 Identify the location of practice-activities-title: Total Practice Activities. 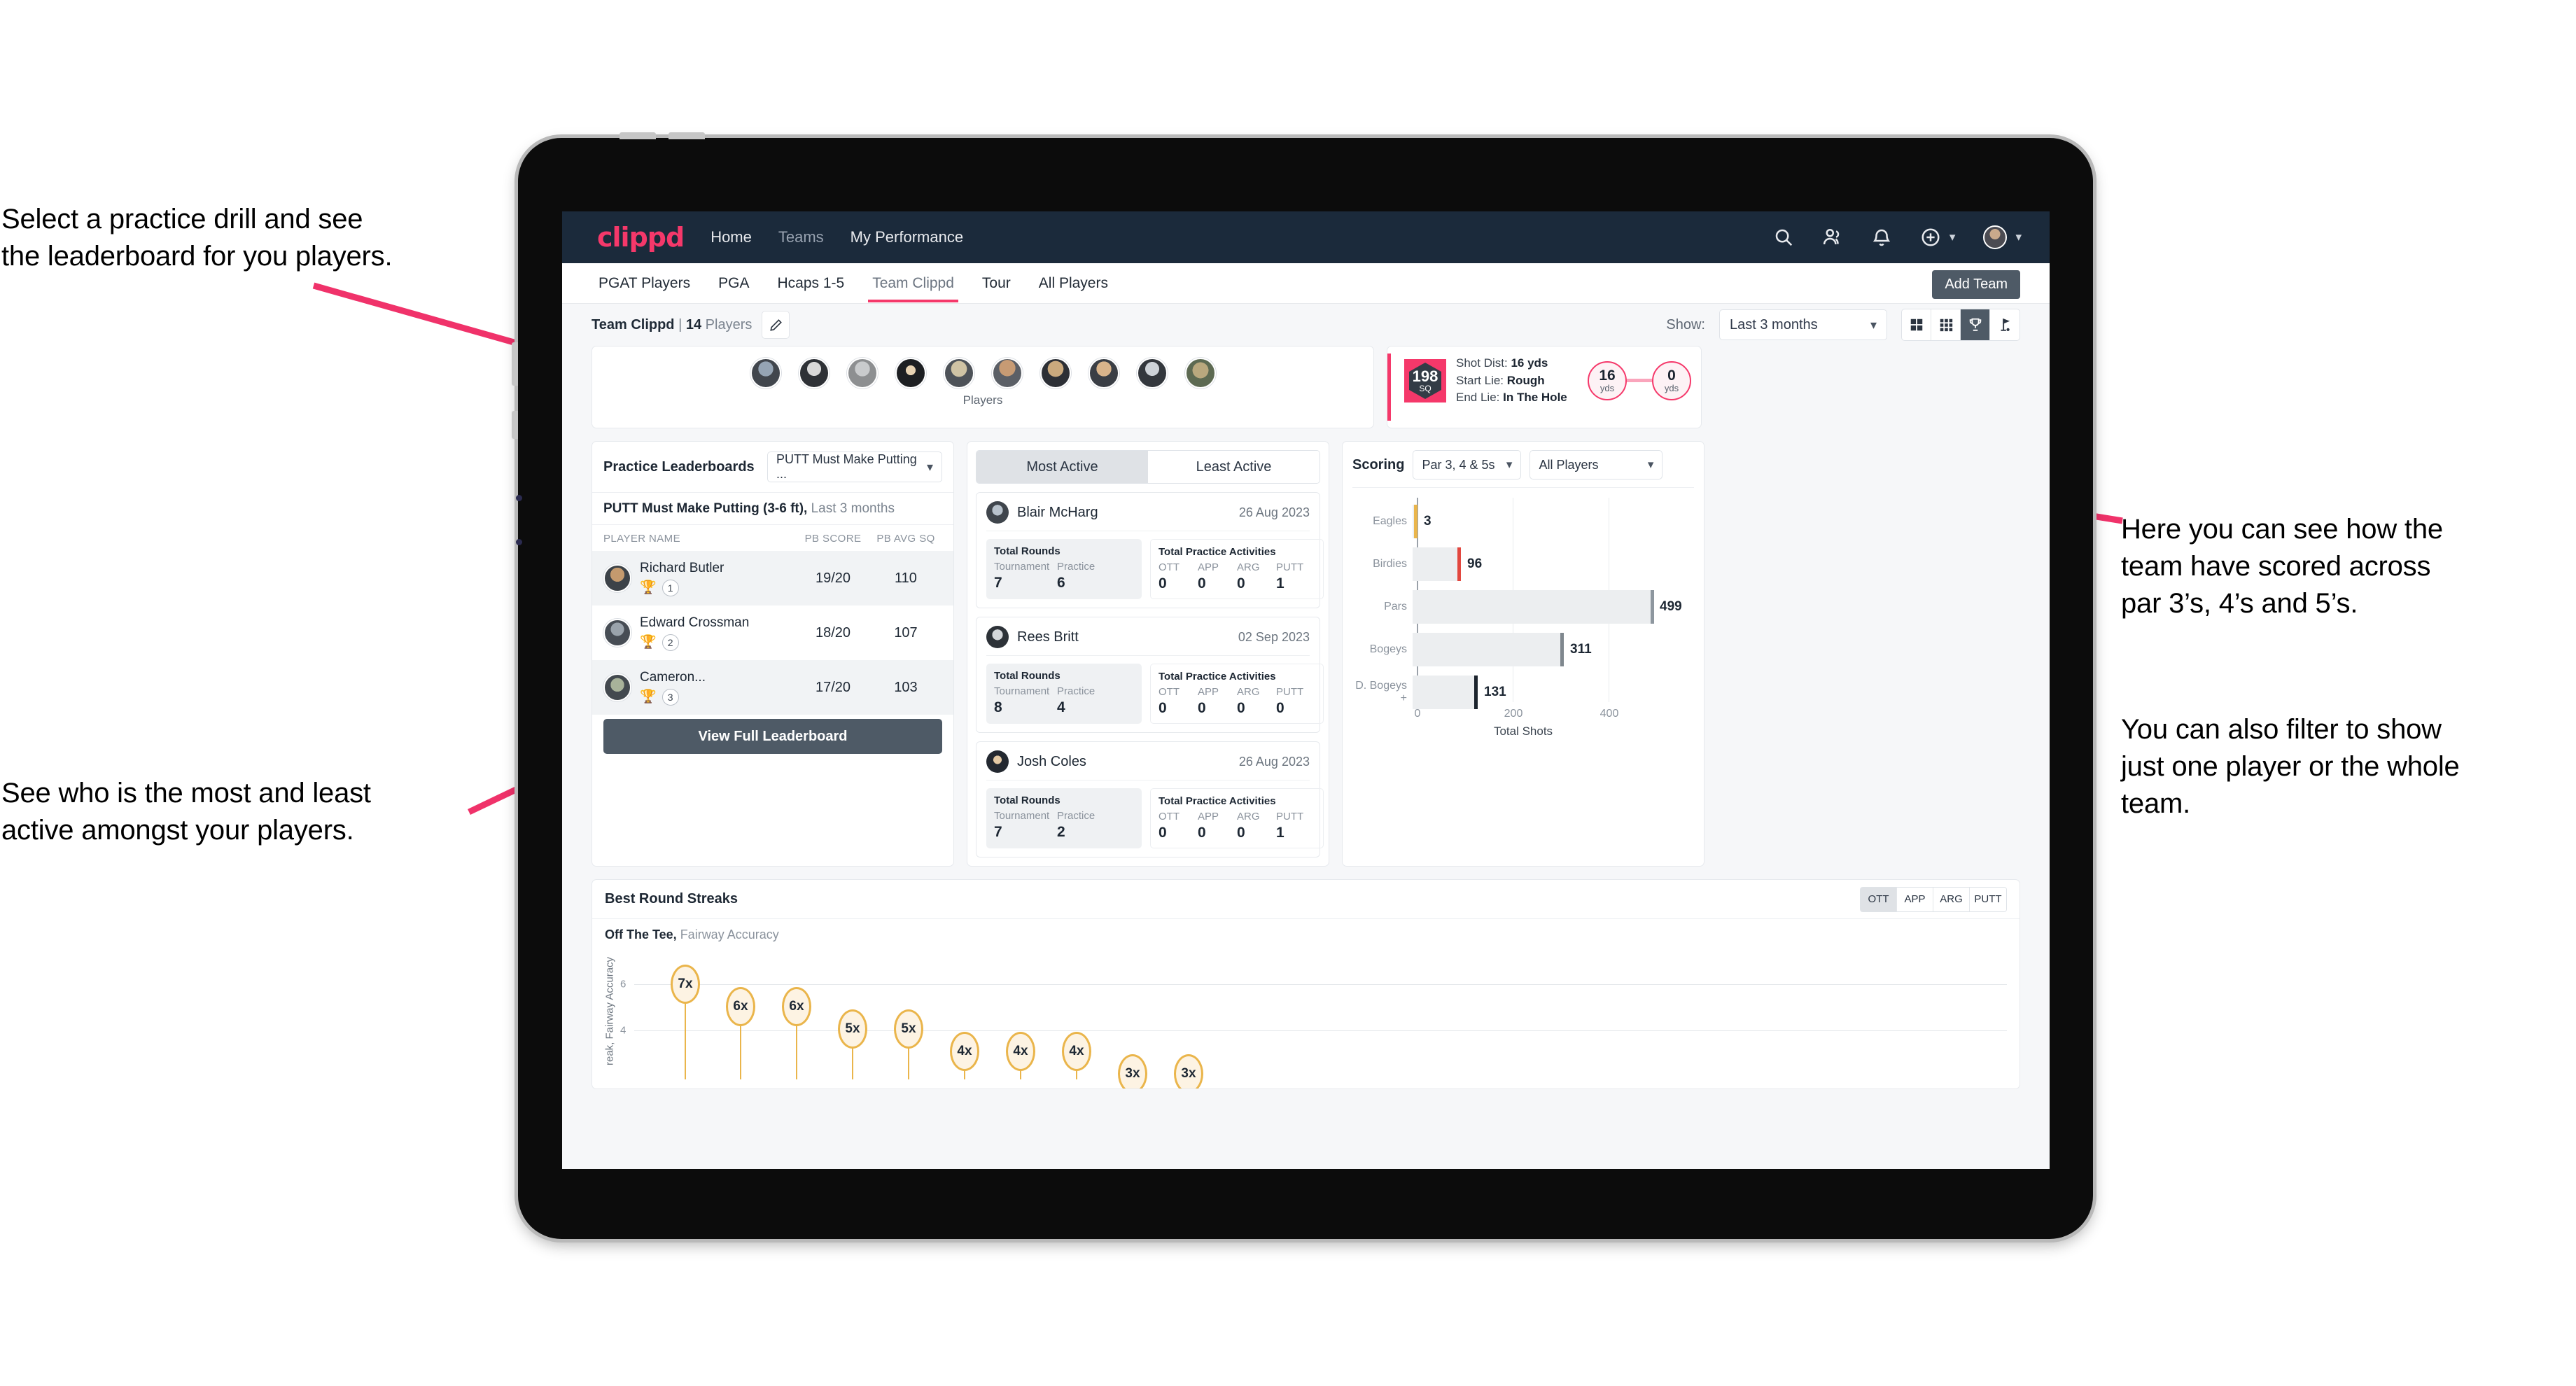
(1217, 552).